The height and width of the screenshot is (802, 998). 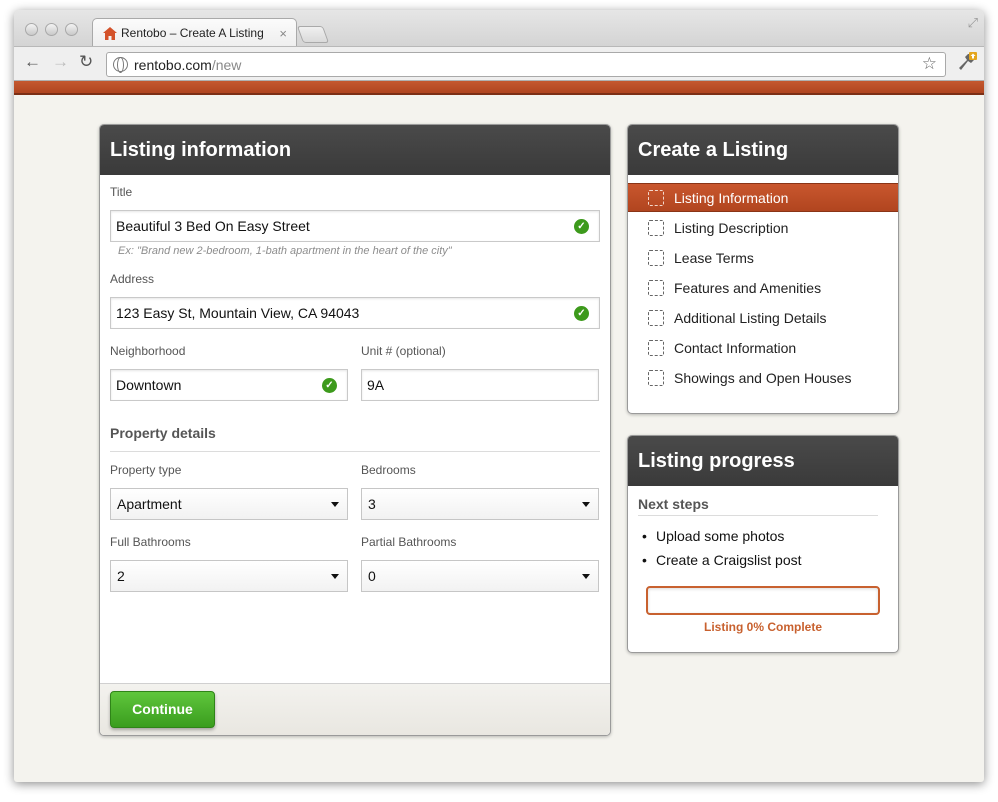 I want to click on address-input-value: 123 Easy St, Mountain View, CA 94043, so click(x=238, y=313).